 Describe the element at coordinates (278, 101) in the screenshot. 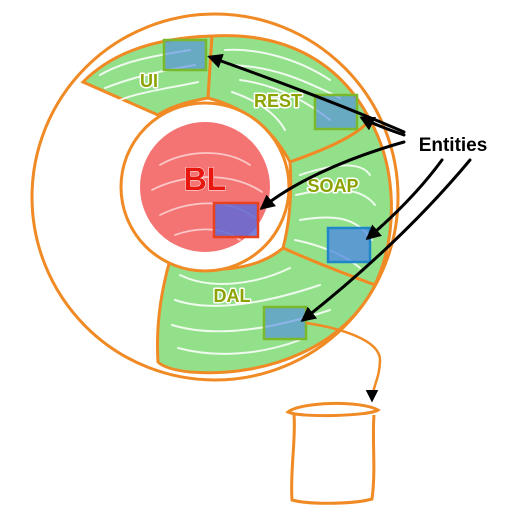

I see `rest-label: REST` at that location.